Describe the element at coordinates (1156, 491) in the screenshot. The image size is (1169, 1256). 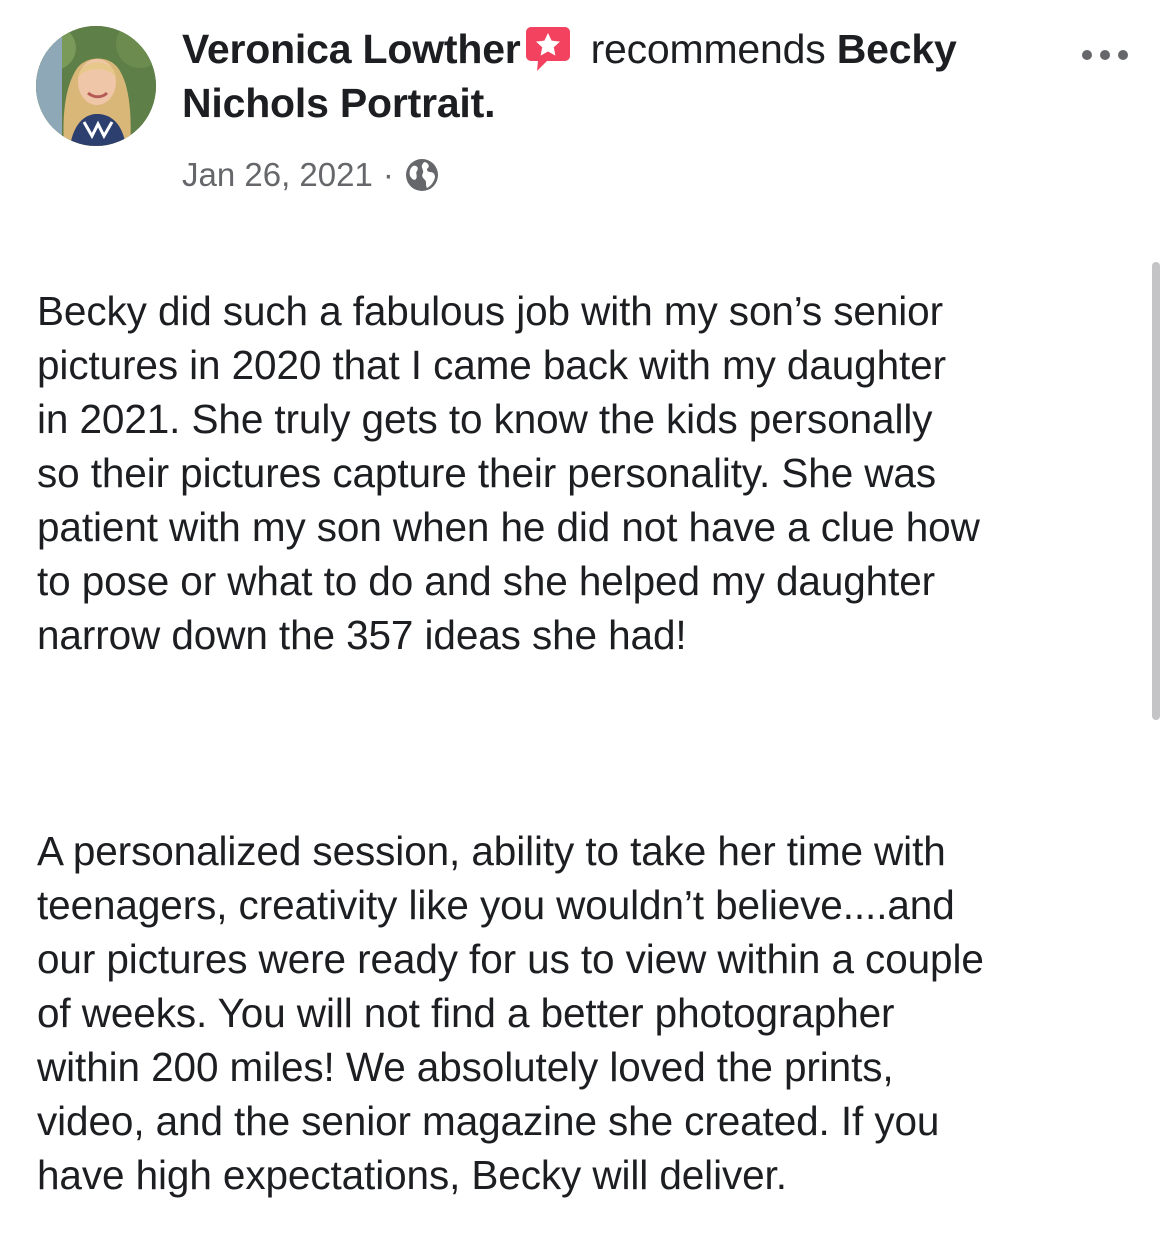
I see `scrollbar-thumb` at that location.